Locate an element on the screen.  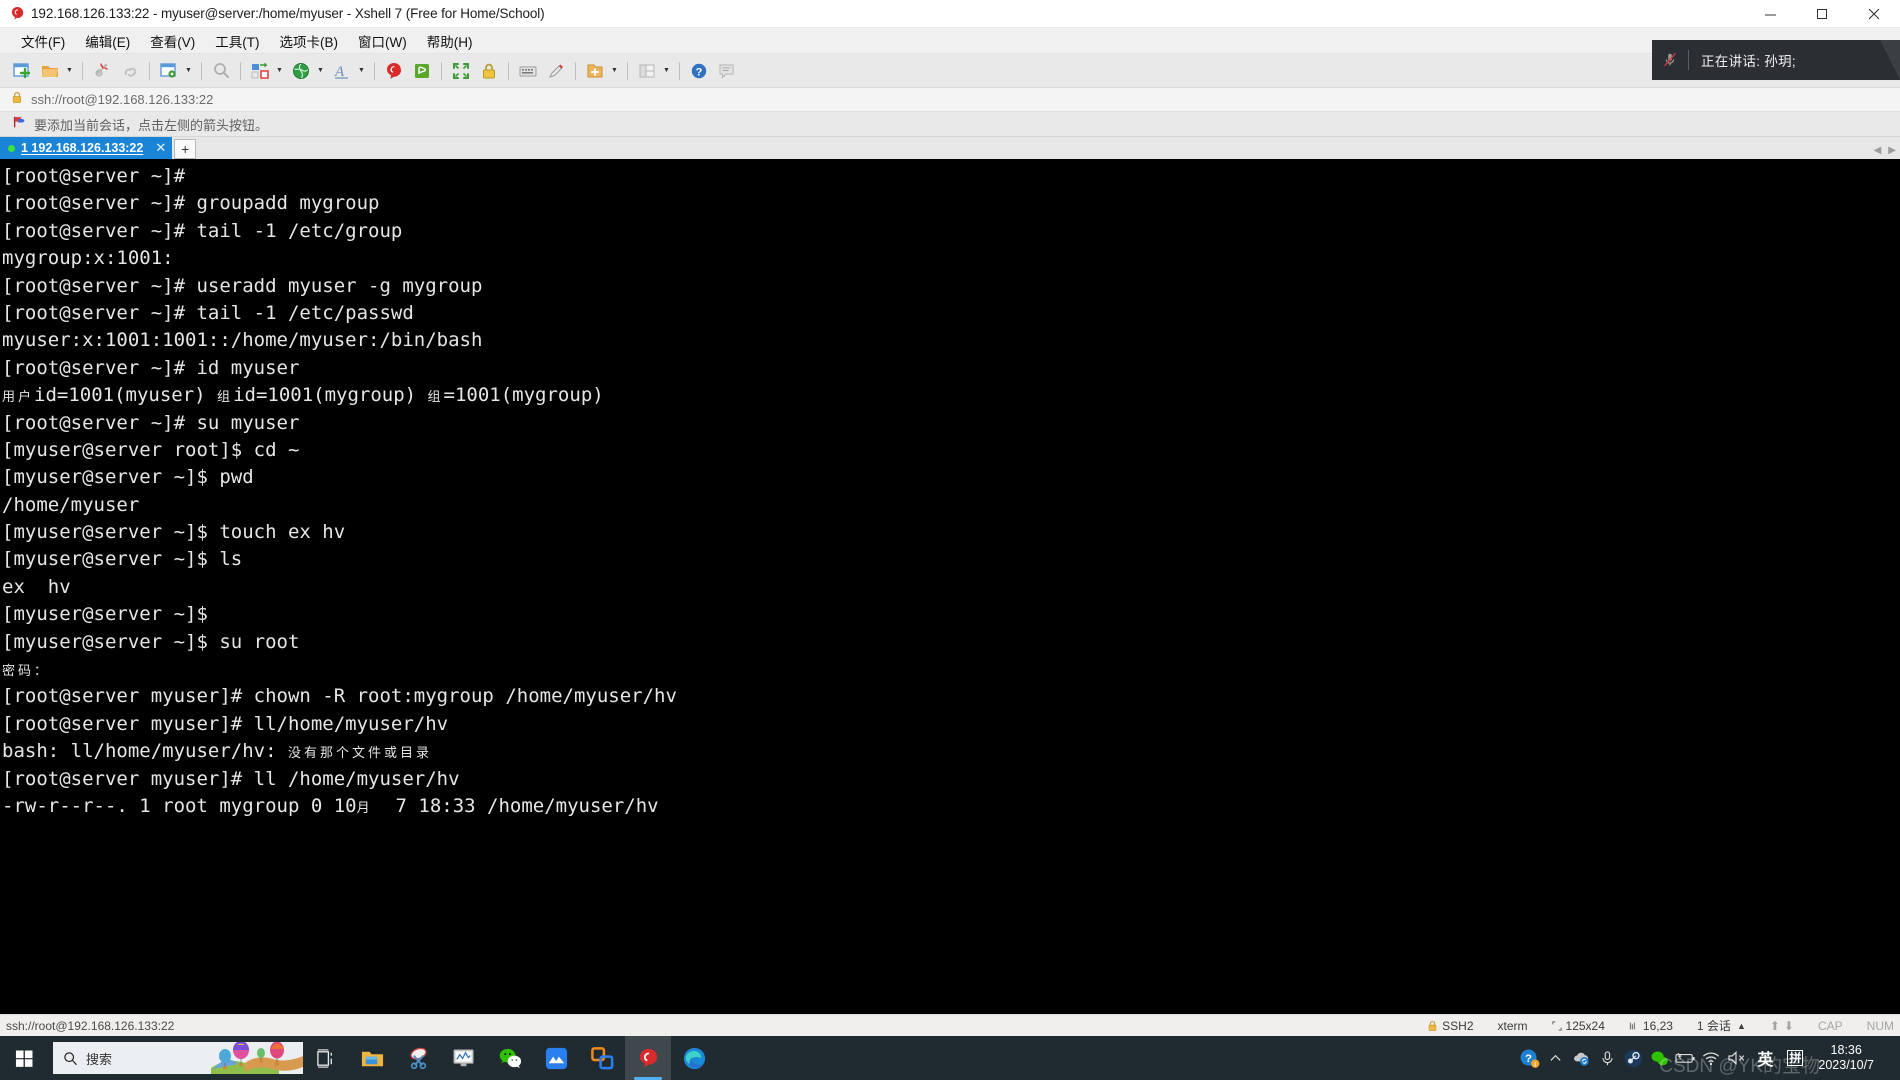
terminal-line: [root@server ~]# su myuser is located at coordinates (151, 422).